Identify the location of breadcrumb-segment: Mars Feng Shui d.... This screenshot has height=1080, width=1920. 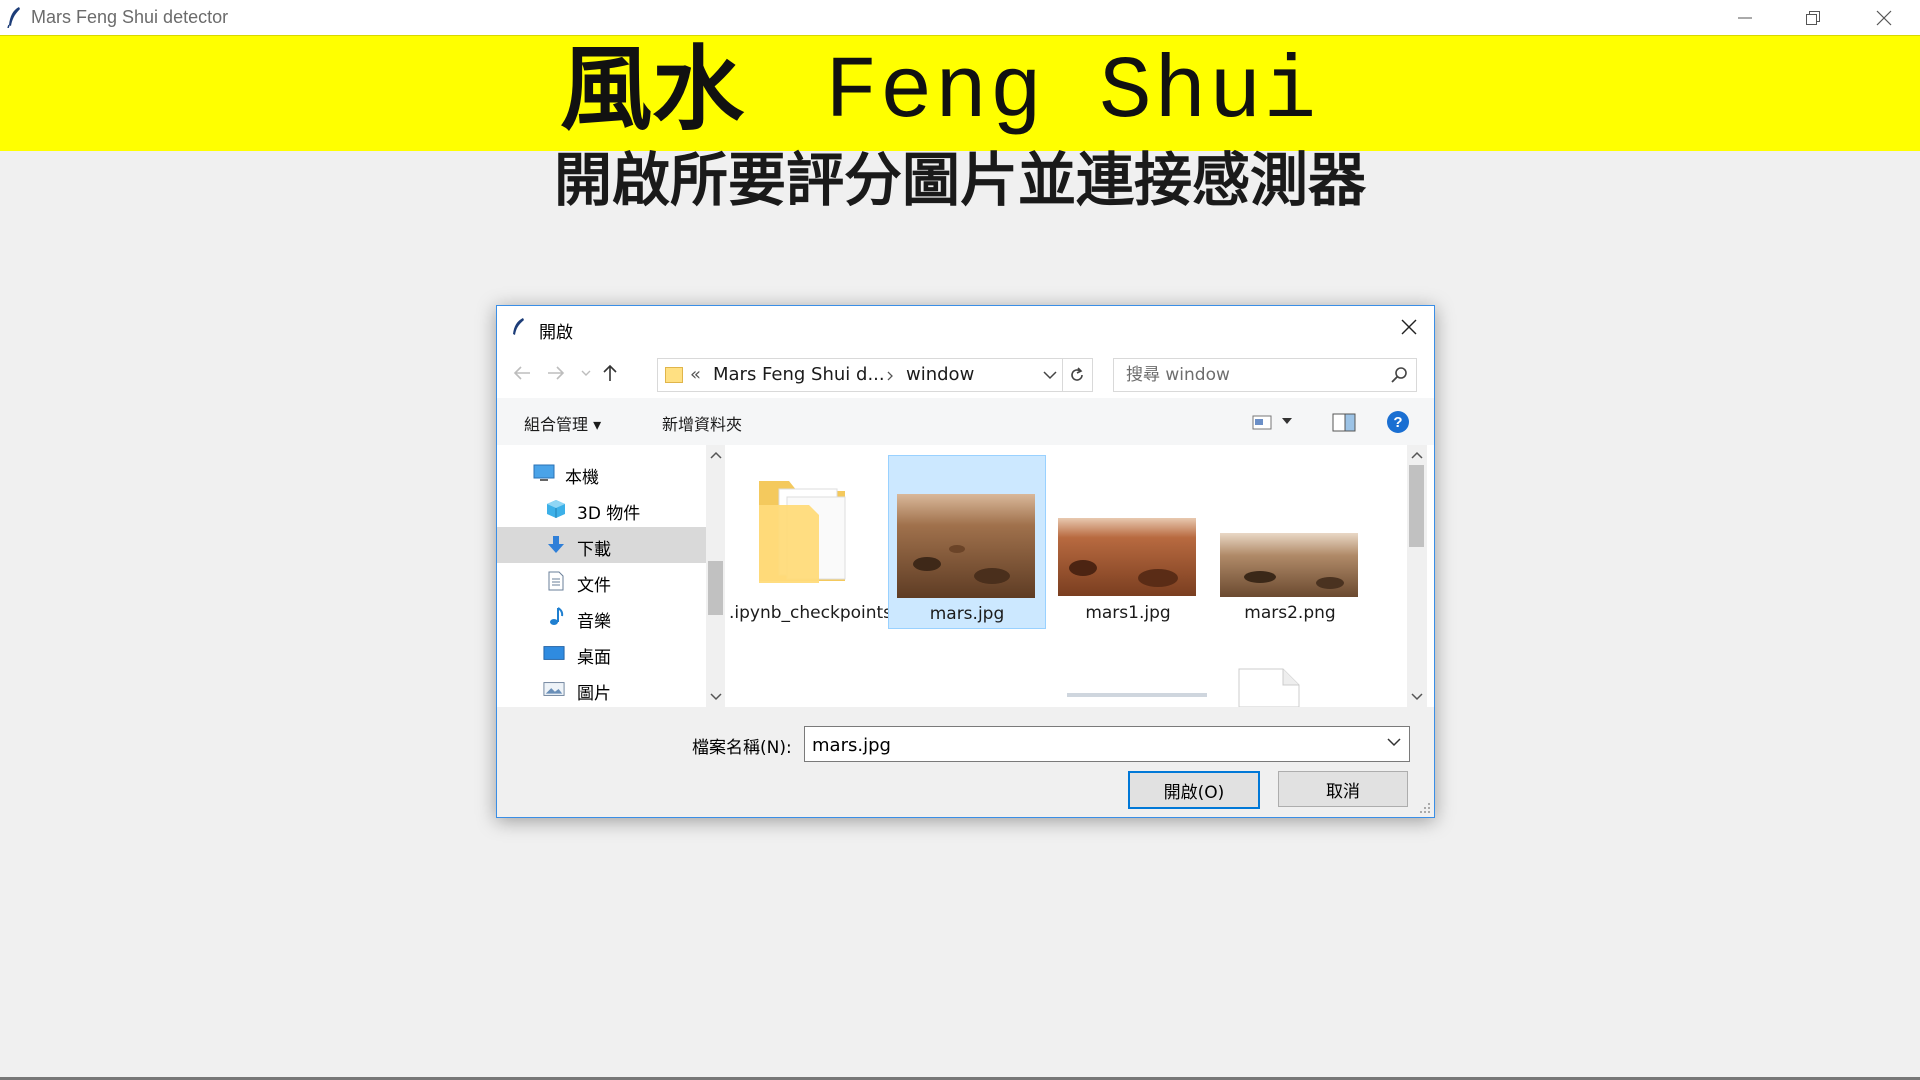
(799, 374).